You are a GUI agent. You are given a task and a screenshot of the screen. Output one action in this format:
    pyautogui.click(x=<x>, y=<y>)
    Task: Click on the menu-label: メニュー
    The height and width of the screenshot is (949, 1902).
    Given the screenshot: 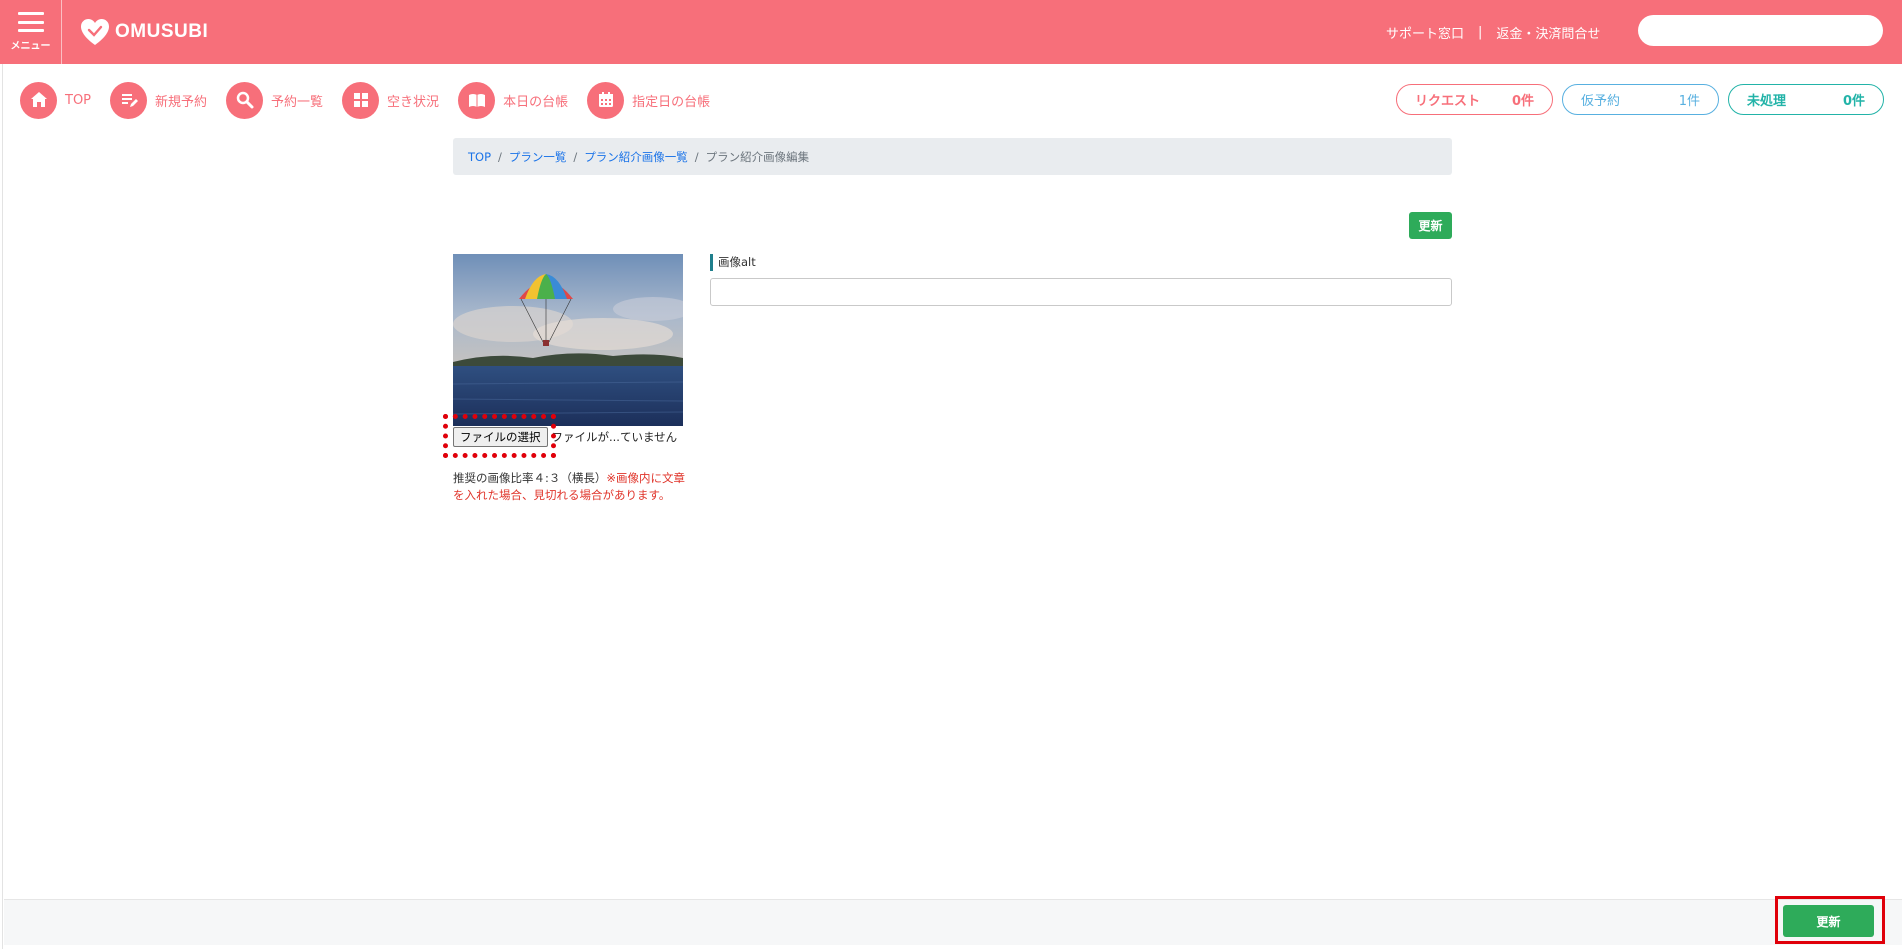 What is the action you would take?
    pyautogui.click(x=30, y=46)
    